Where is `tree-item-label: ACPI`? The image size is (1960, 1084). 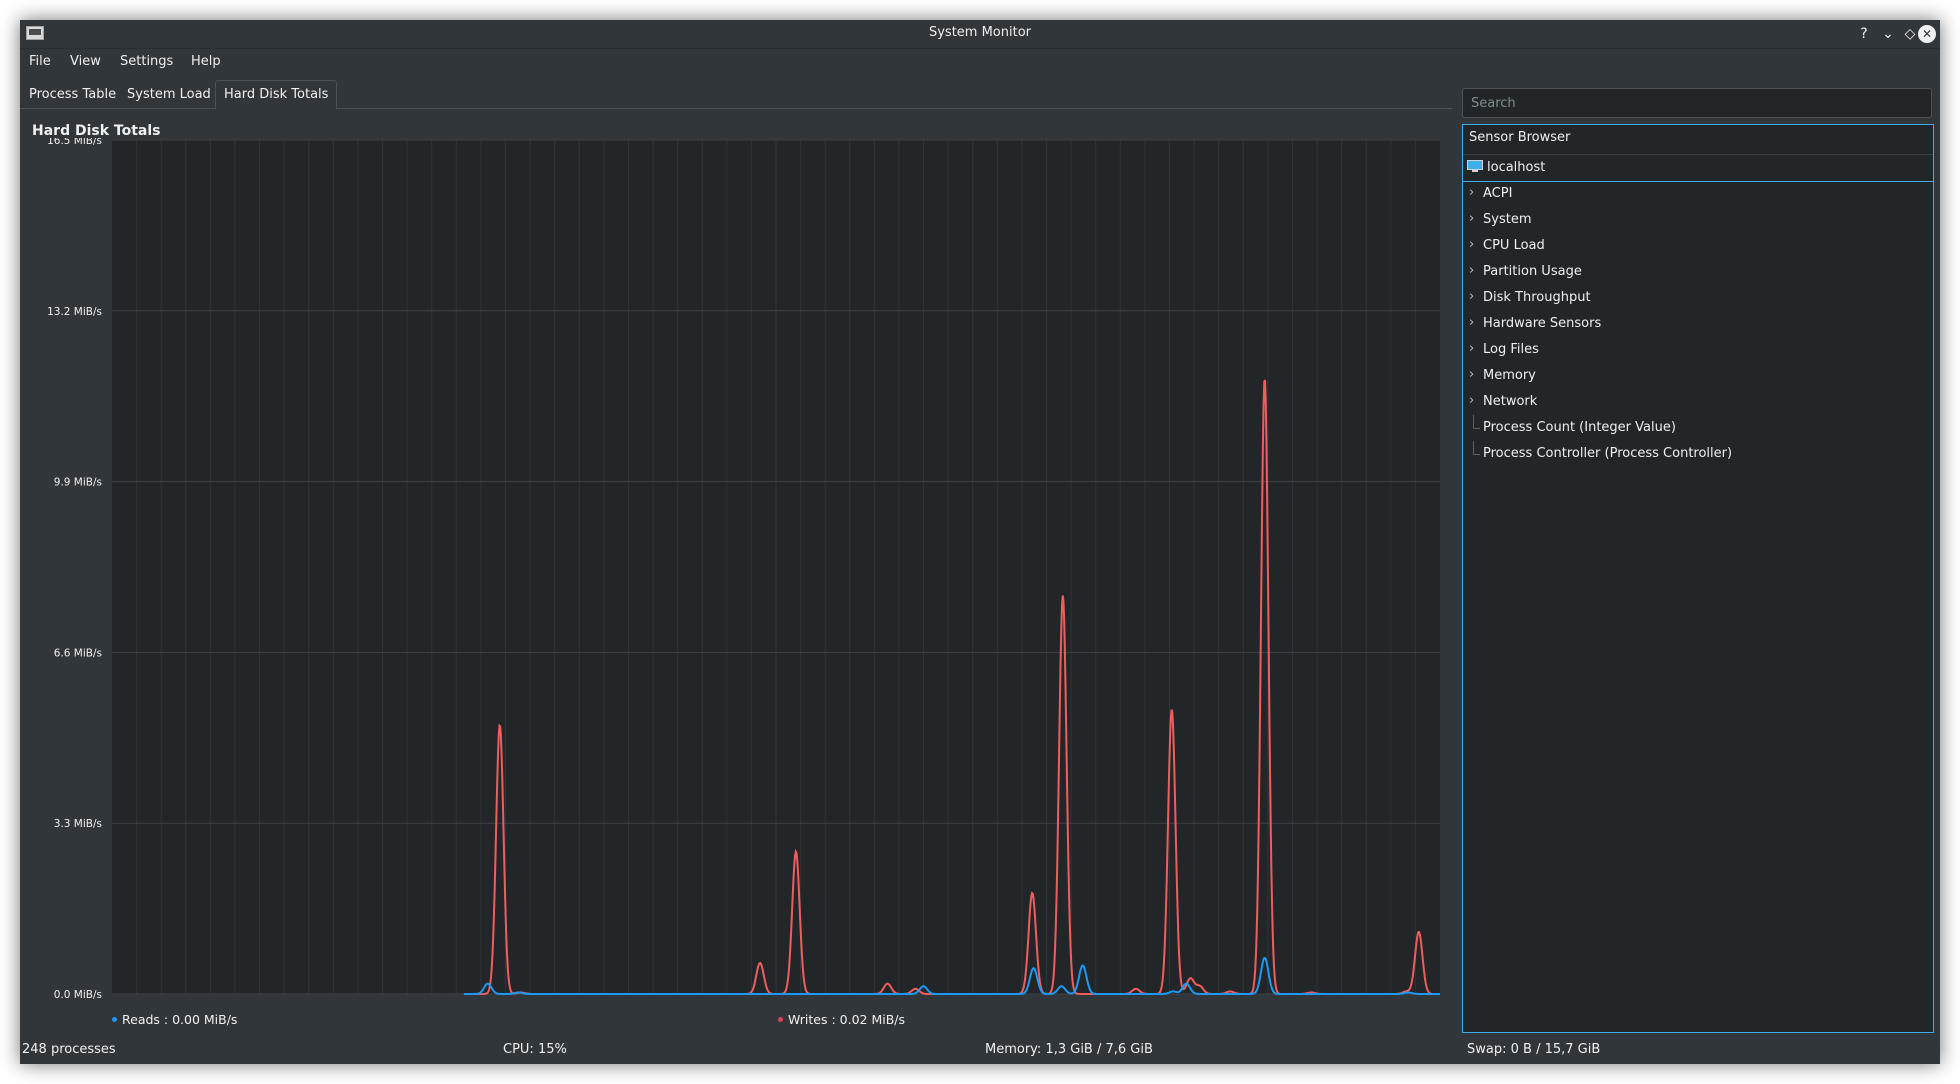 tree-item-label: ACPI is located at coordinates (1498, 193).